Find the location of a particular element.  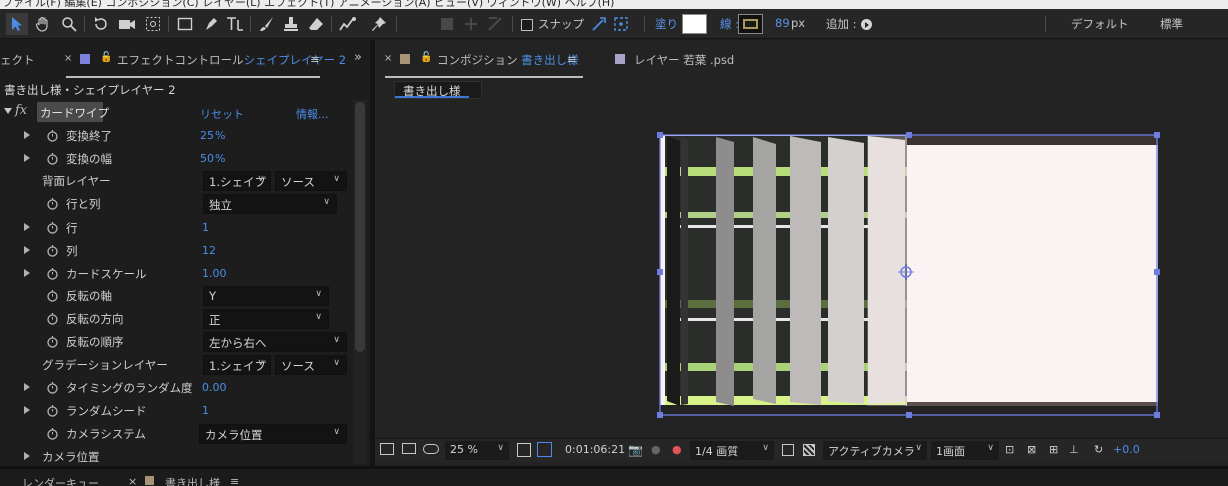

local-axis-icon is located at coordinates (447, 24).